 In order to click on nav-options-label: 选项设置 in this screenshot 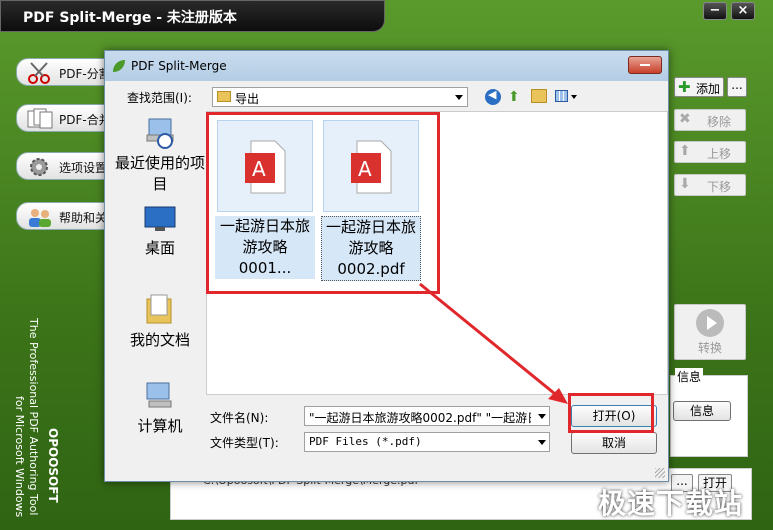, I will do `click(83, 168)`.